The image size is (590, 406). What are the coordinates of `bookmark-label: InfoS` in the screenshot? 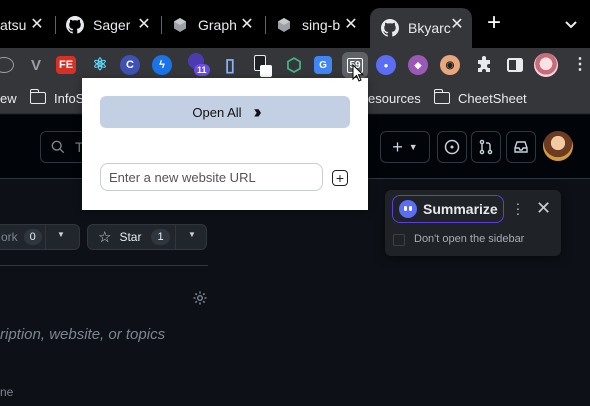 It's located at (69, 98).